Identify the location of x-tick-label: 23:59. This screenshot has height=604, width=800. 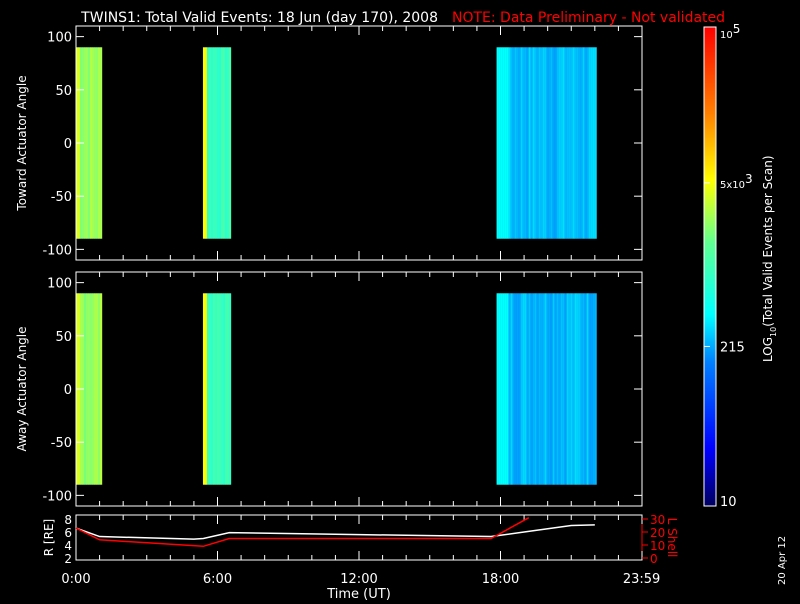
(641, 579).